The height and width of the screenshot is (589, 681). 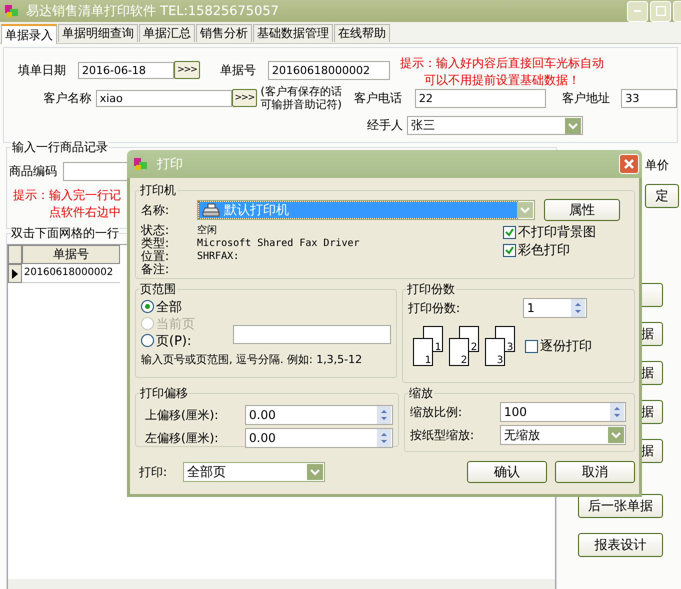 I want to click on tab: 单据明细查询, so click(x=98, y=33).